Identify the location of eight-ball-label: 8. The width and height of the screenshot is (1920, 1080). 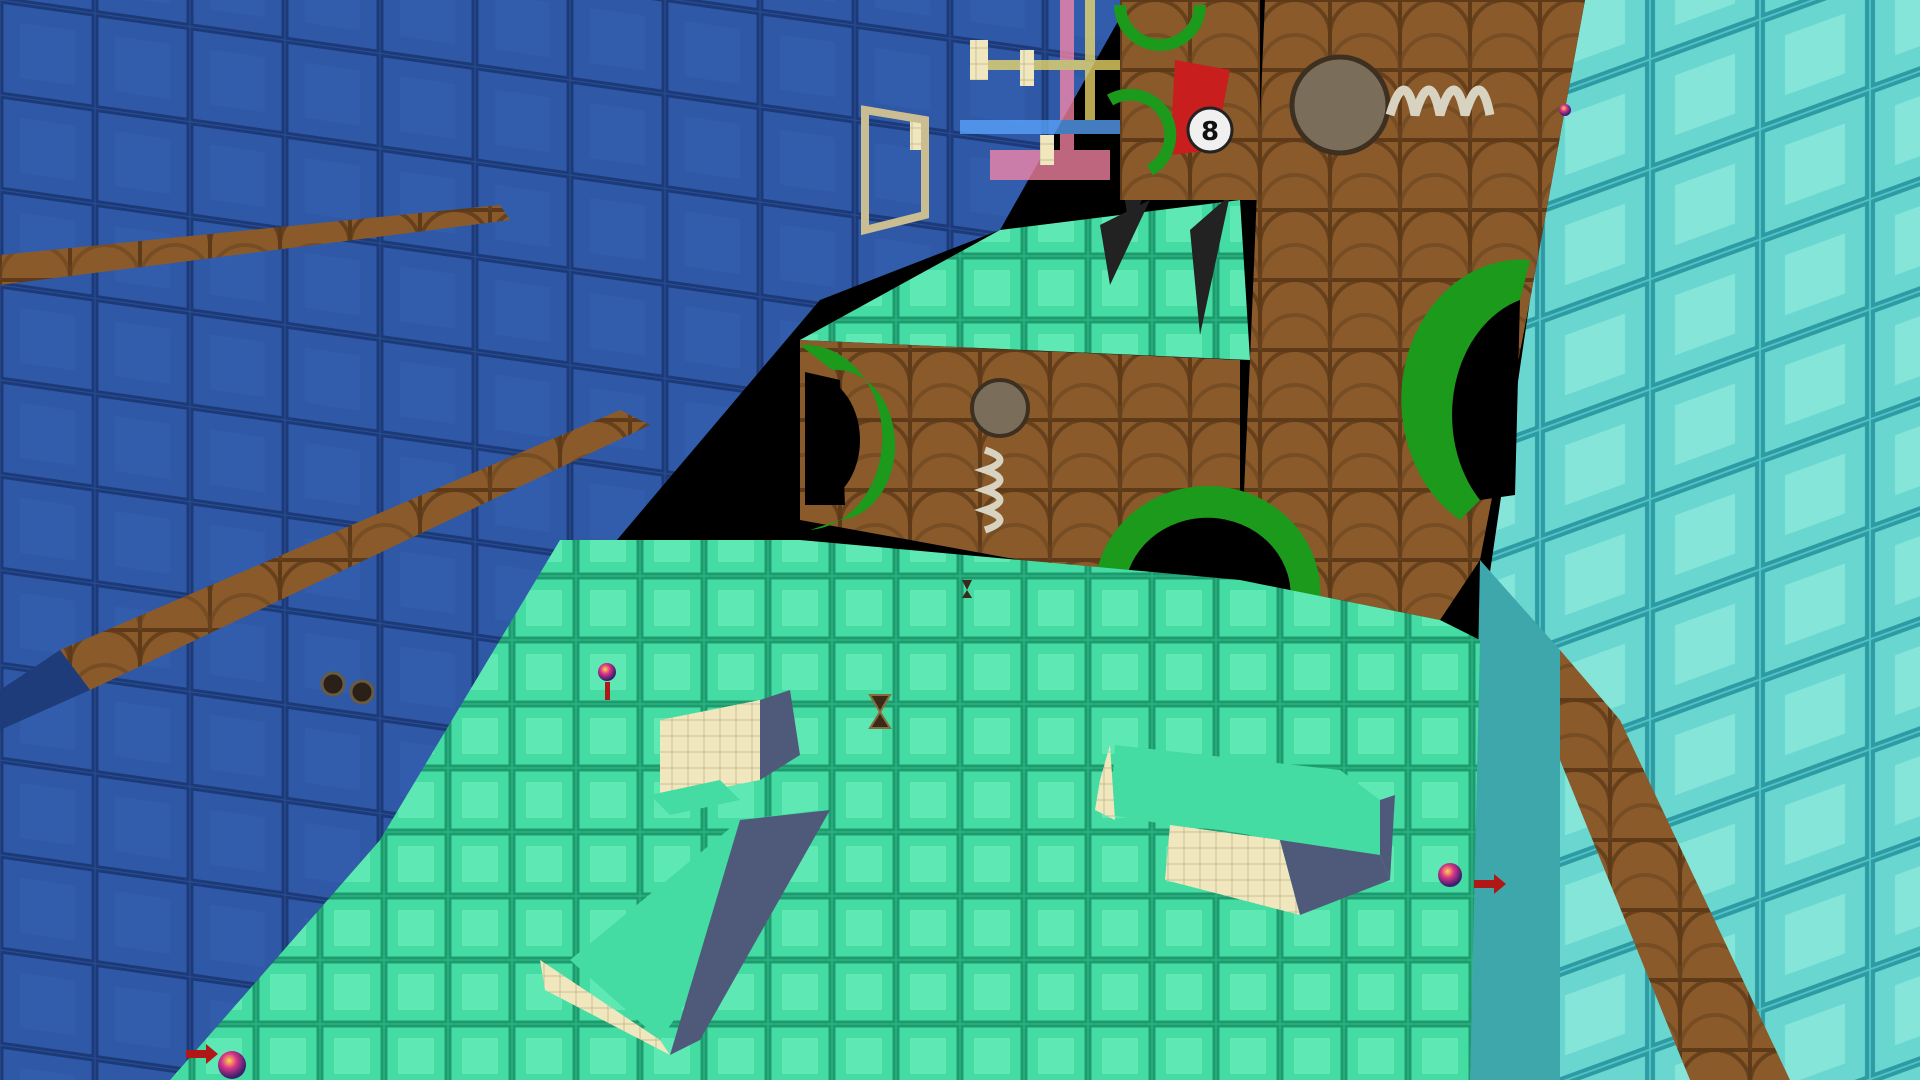
(1210, 132).